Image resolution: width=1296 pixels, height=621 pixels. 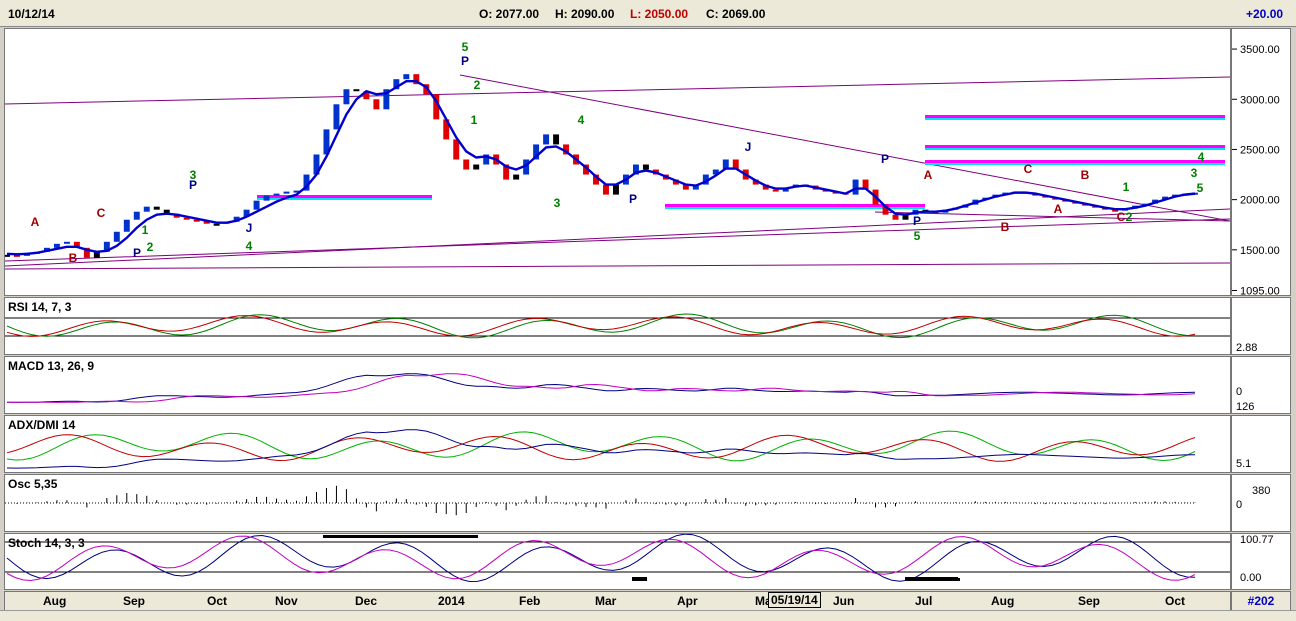 I want to click on bar-count: #202, so click(x=1261, y=601).